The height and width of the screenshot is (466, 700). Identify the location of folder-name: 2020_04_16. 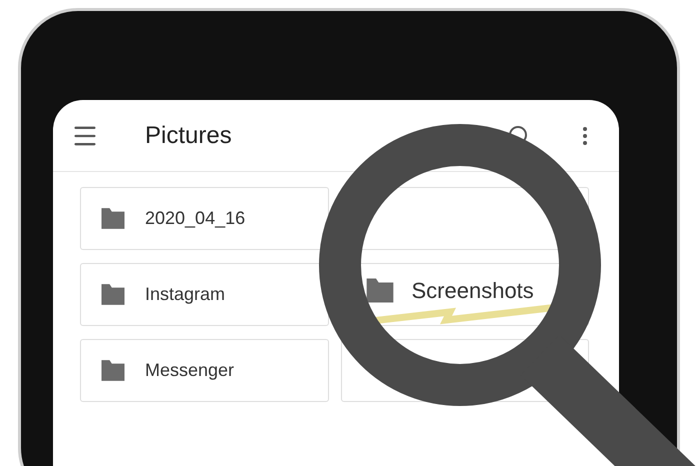
(195, 218).